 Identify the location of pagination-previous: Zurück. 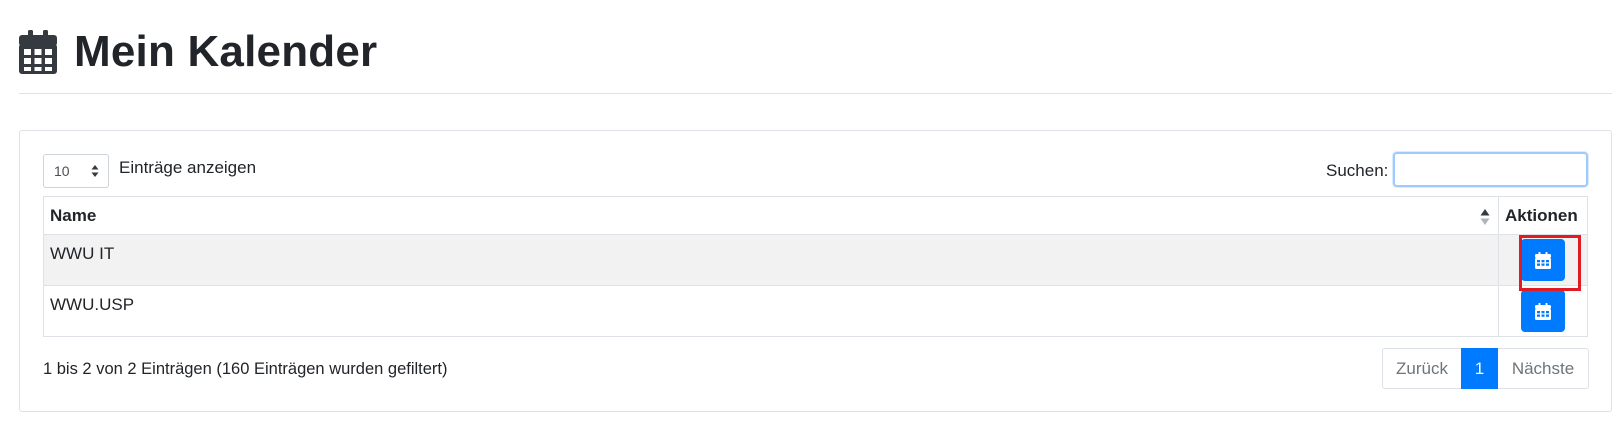
(1421, 368).